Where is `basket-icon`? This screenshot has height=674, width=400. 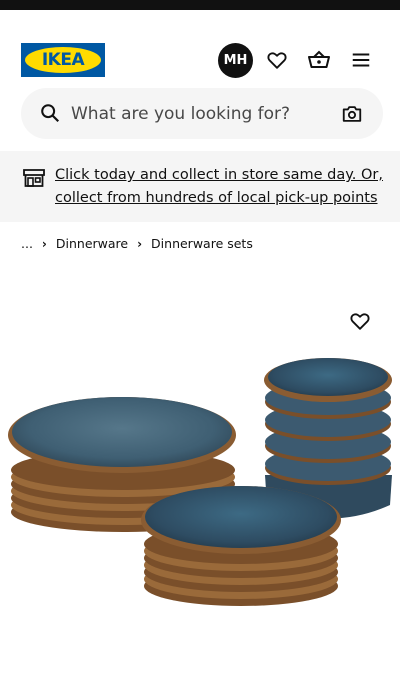 basket-icon is located at coordinates (319, 60).